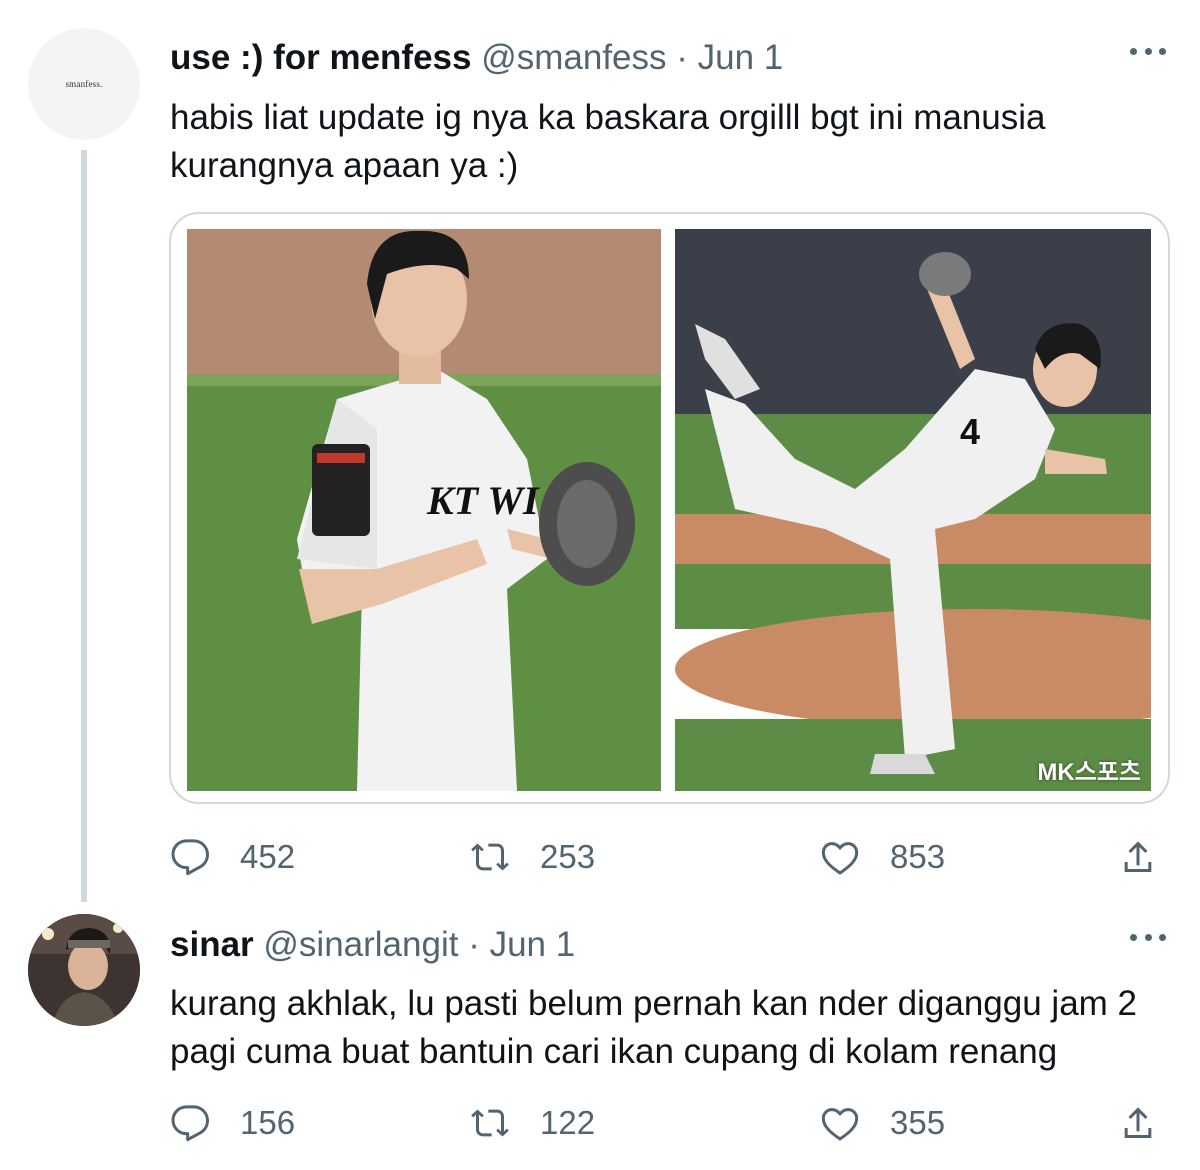  I want to click on photo-watermark: MK스포츠, so click(1089, 772).